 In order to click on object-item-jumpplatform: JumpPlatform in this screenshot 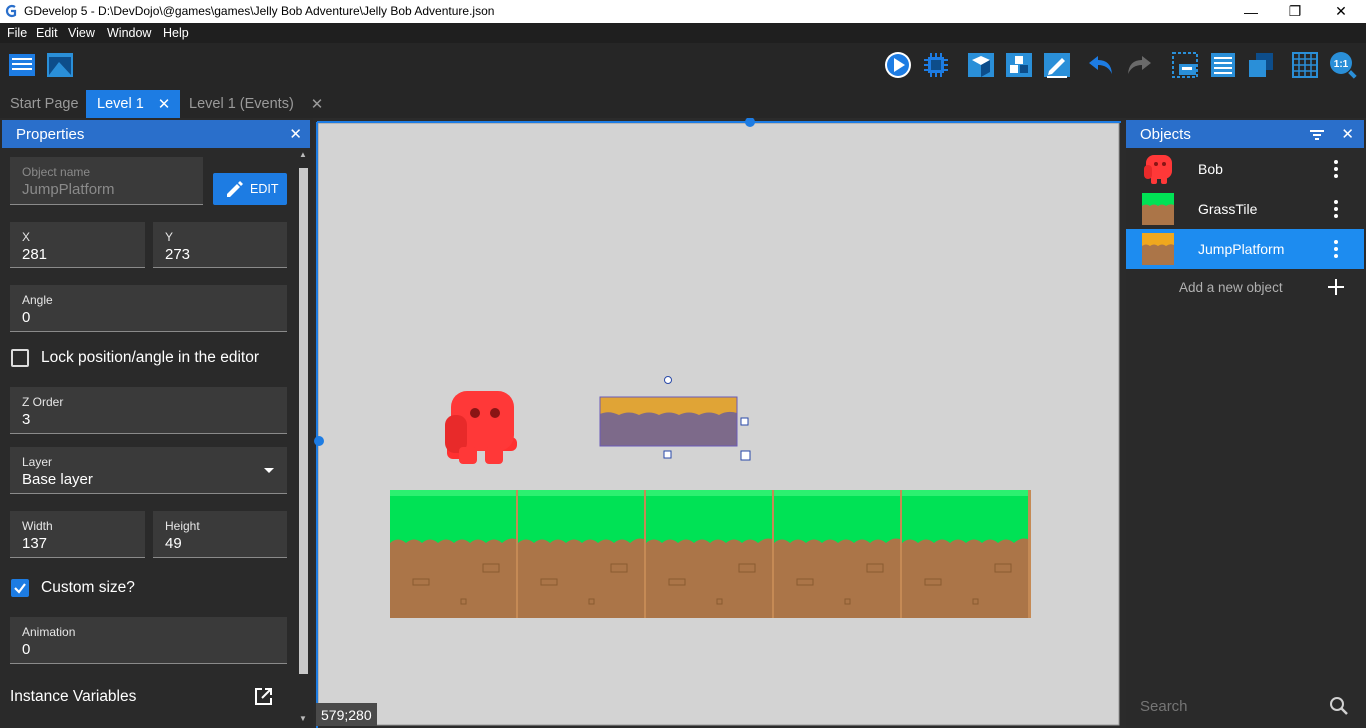, I will do `click(1245, 249)`.